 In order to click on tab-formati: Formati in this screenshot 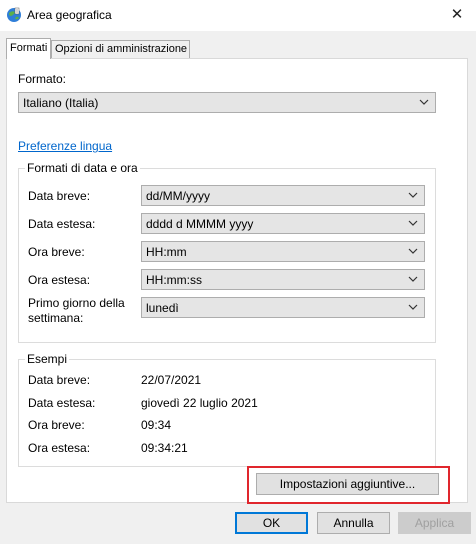, I will do `click(28, 48)`.